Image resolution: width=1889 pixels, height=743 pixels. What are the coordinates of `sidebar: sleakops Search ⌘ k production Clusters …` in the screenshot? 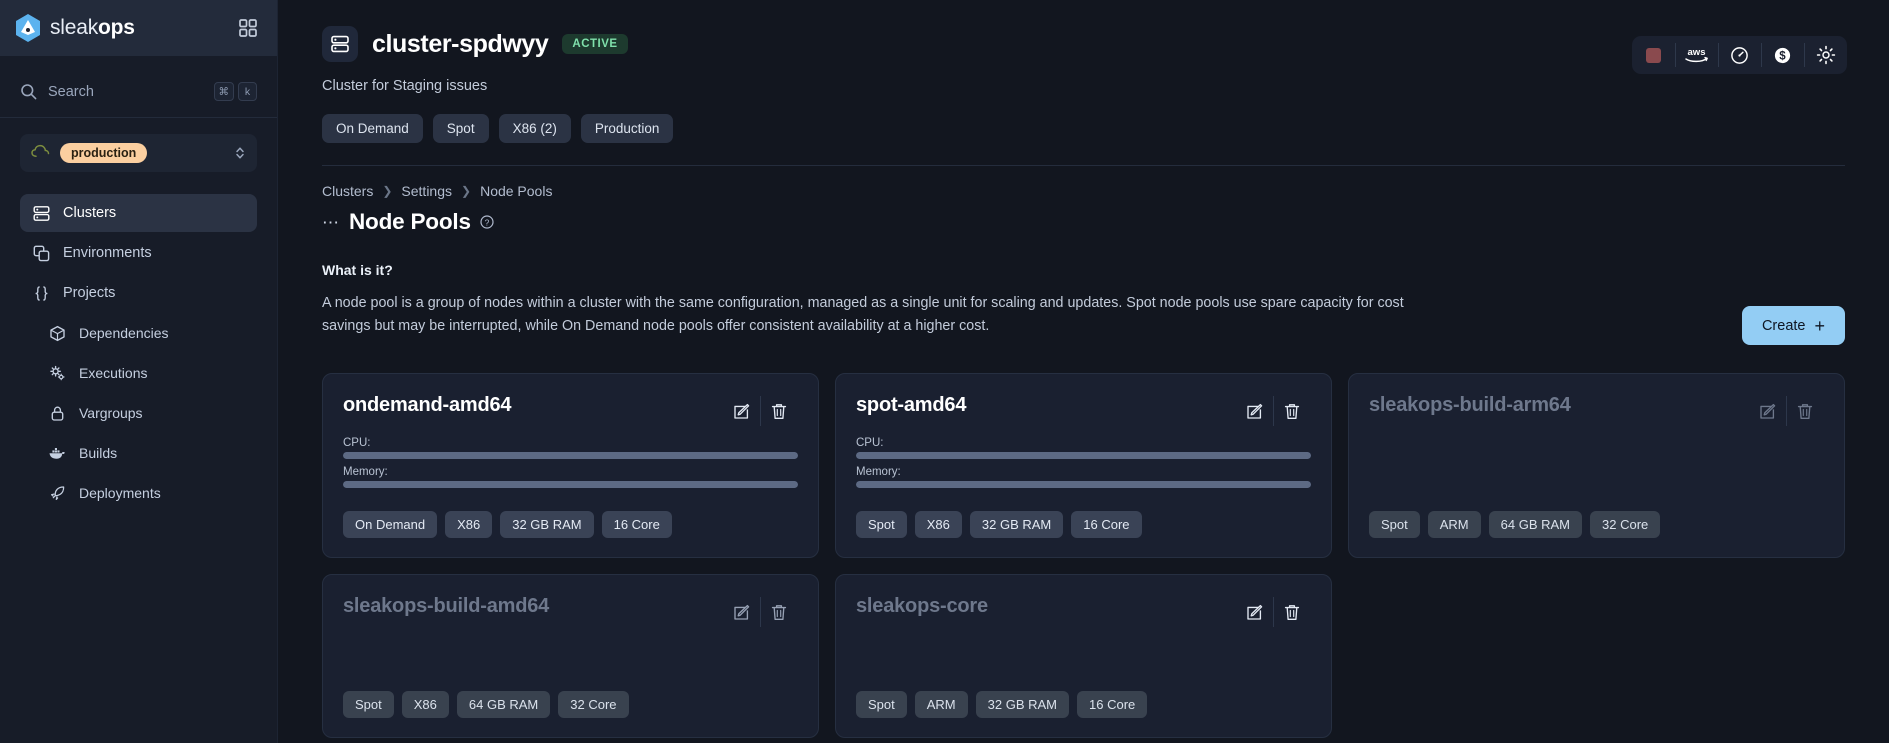 It's located at (139, 371).